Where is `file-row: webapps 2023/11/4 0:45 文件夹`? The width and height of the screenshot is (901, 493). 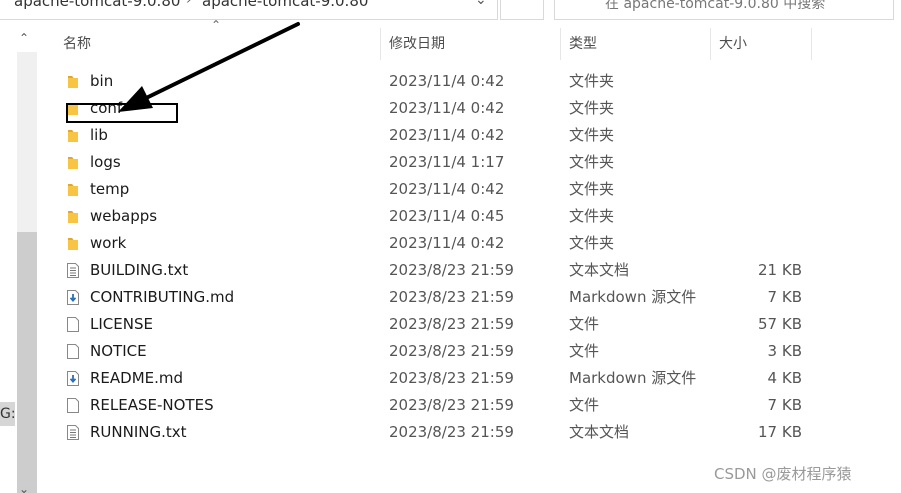
file-row: webapps 2023/11/4 0:45 文件夹 is located at coordinates (433, 216).